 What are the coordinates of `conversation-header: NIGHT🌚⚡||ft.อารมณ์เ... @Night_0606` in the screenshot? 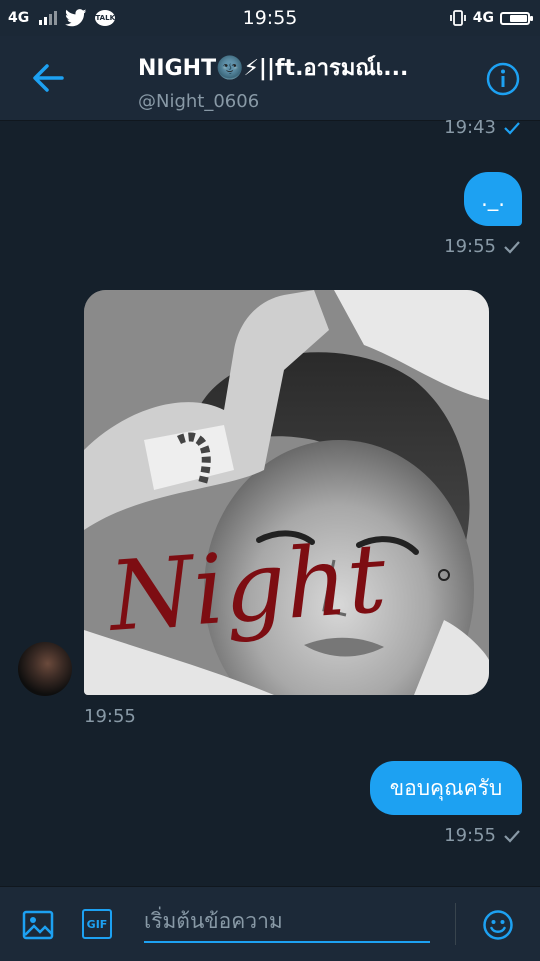 It's located at (270, 78).